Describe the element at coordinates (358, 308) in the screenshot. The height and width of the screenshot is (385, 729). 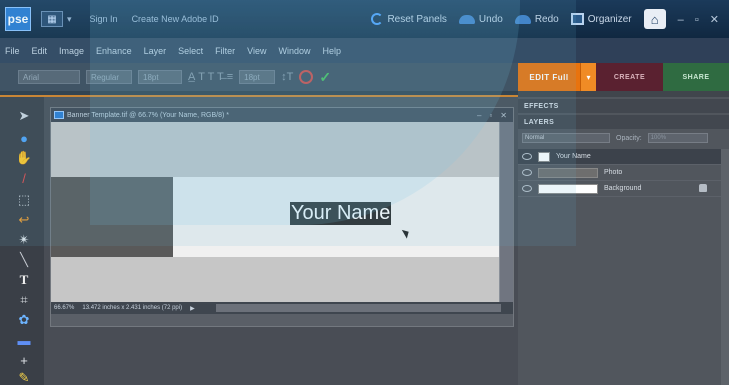
I see `horizontal-scrollbar` at that location.